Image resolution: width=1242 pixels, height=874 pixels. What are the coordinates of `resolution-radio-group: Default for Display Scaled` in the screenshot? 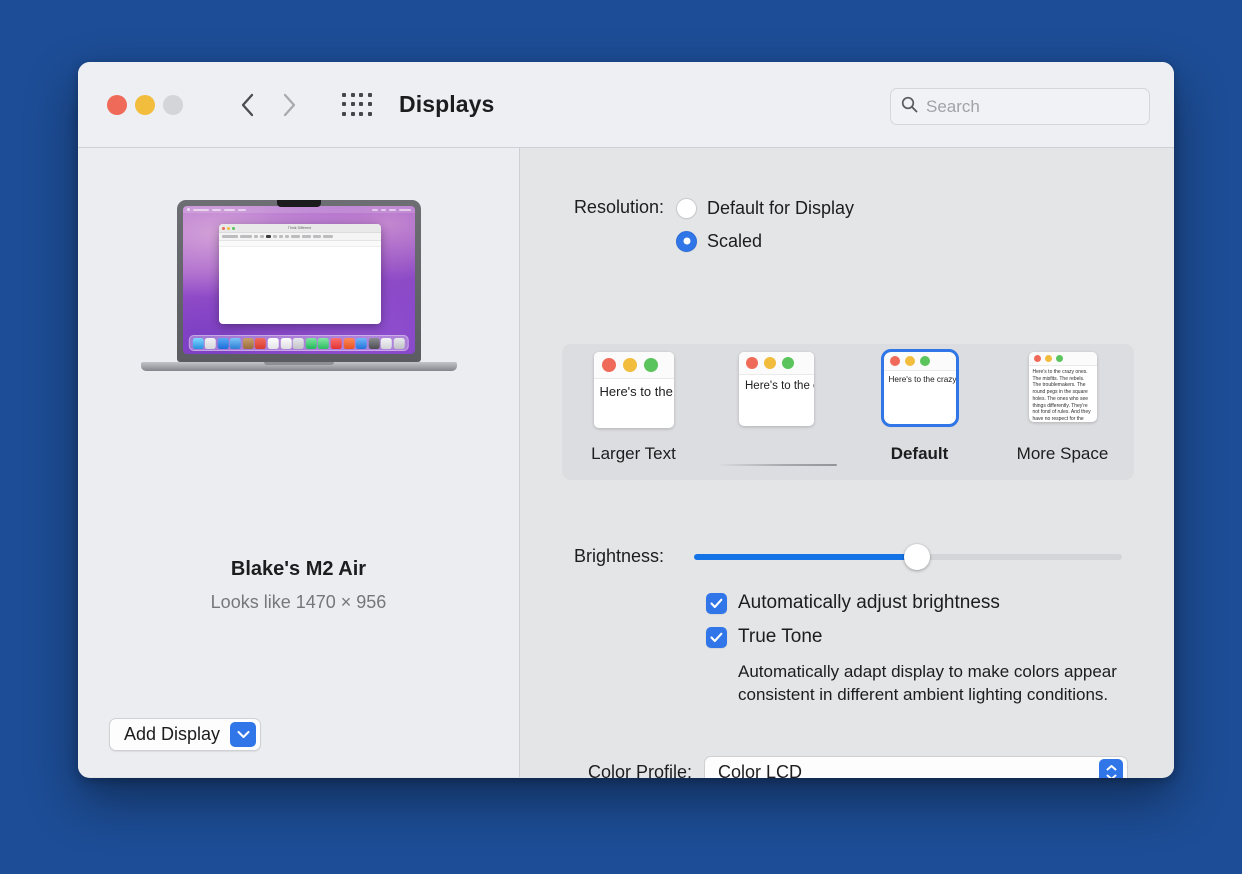 It's located at (765, 230).